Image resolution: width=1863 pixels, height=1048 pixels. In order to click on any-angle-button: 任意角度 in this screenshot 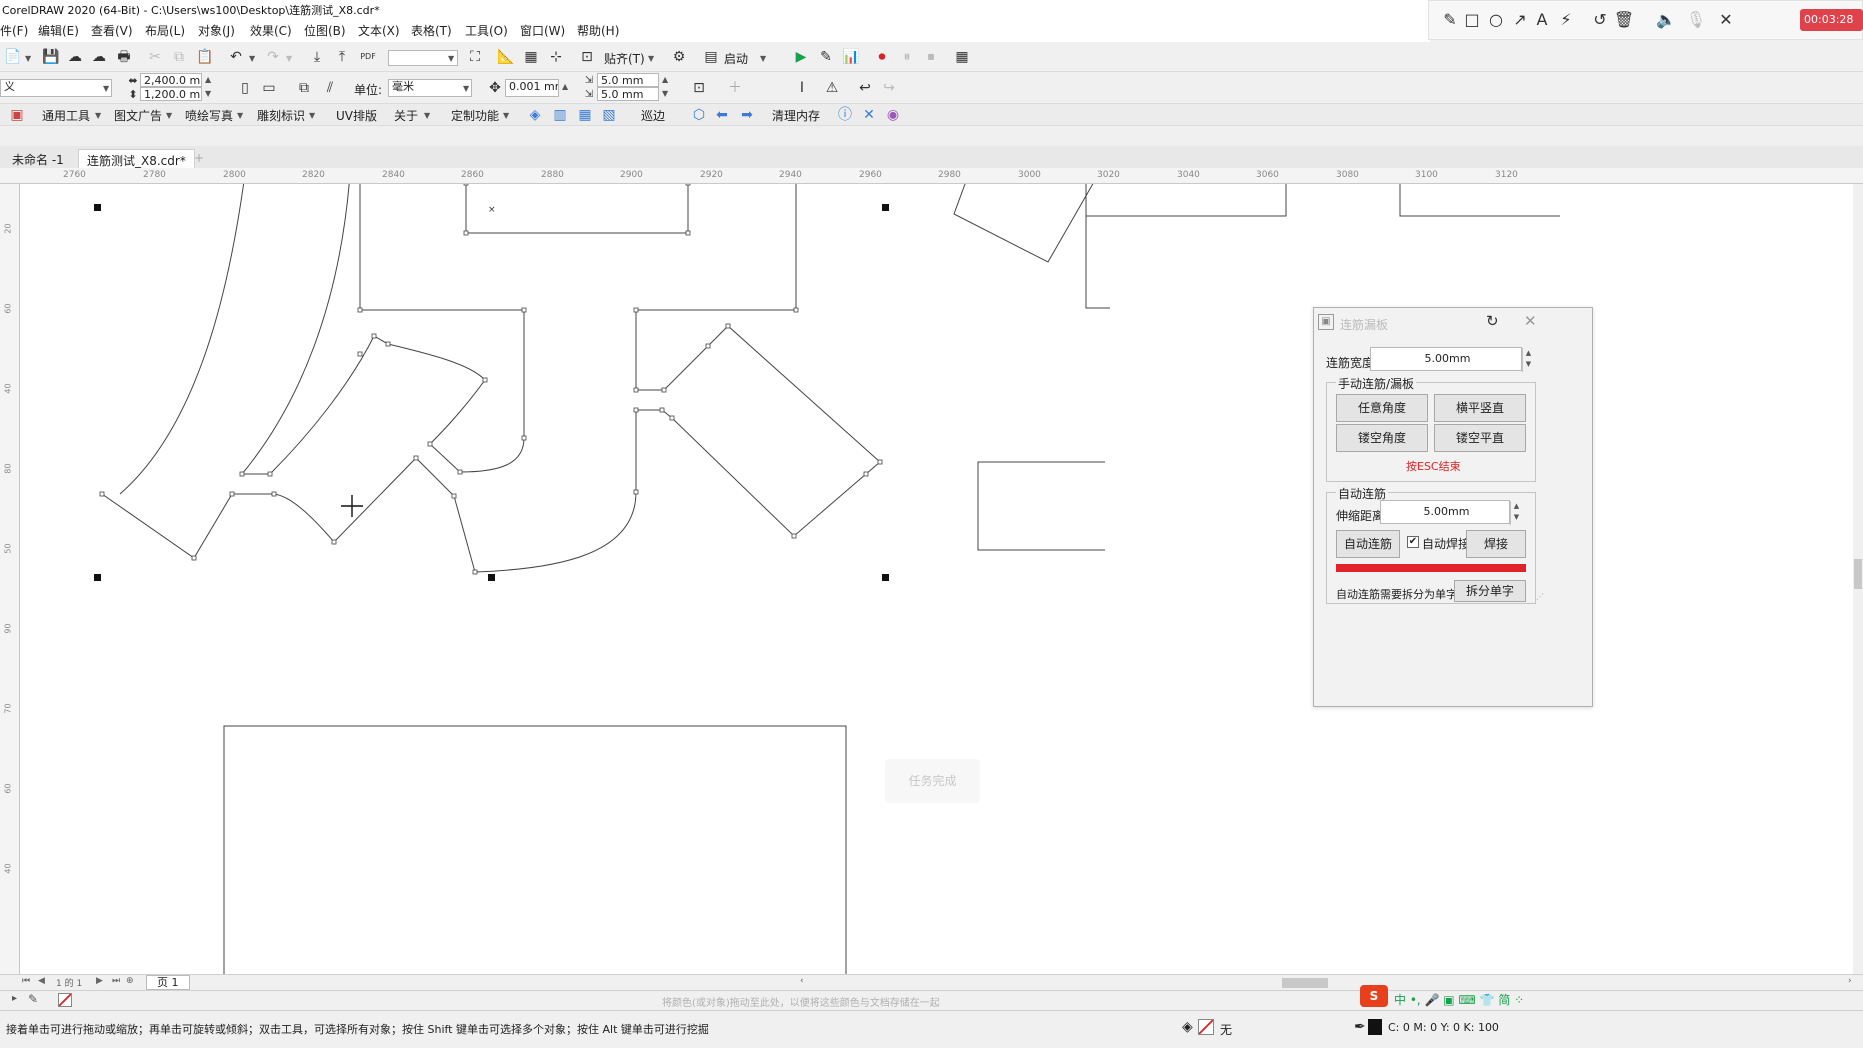, I will do `click(1382, 408)`.